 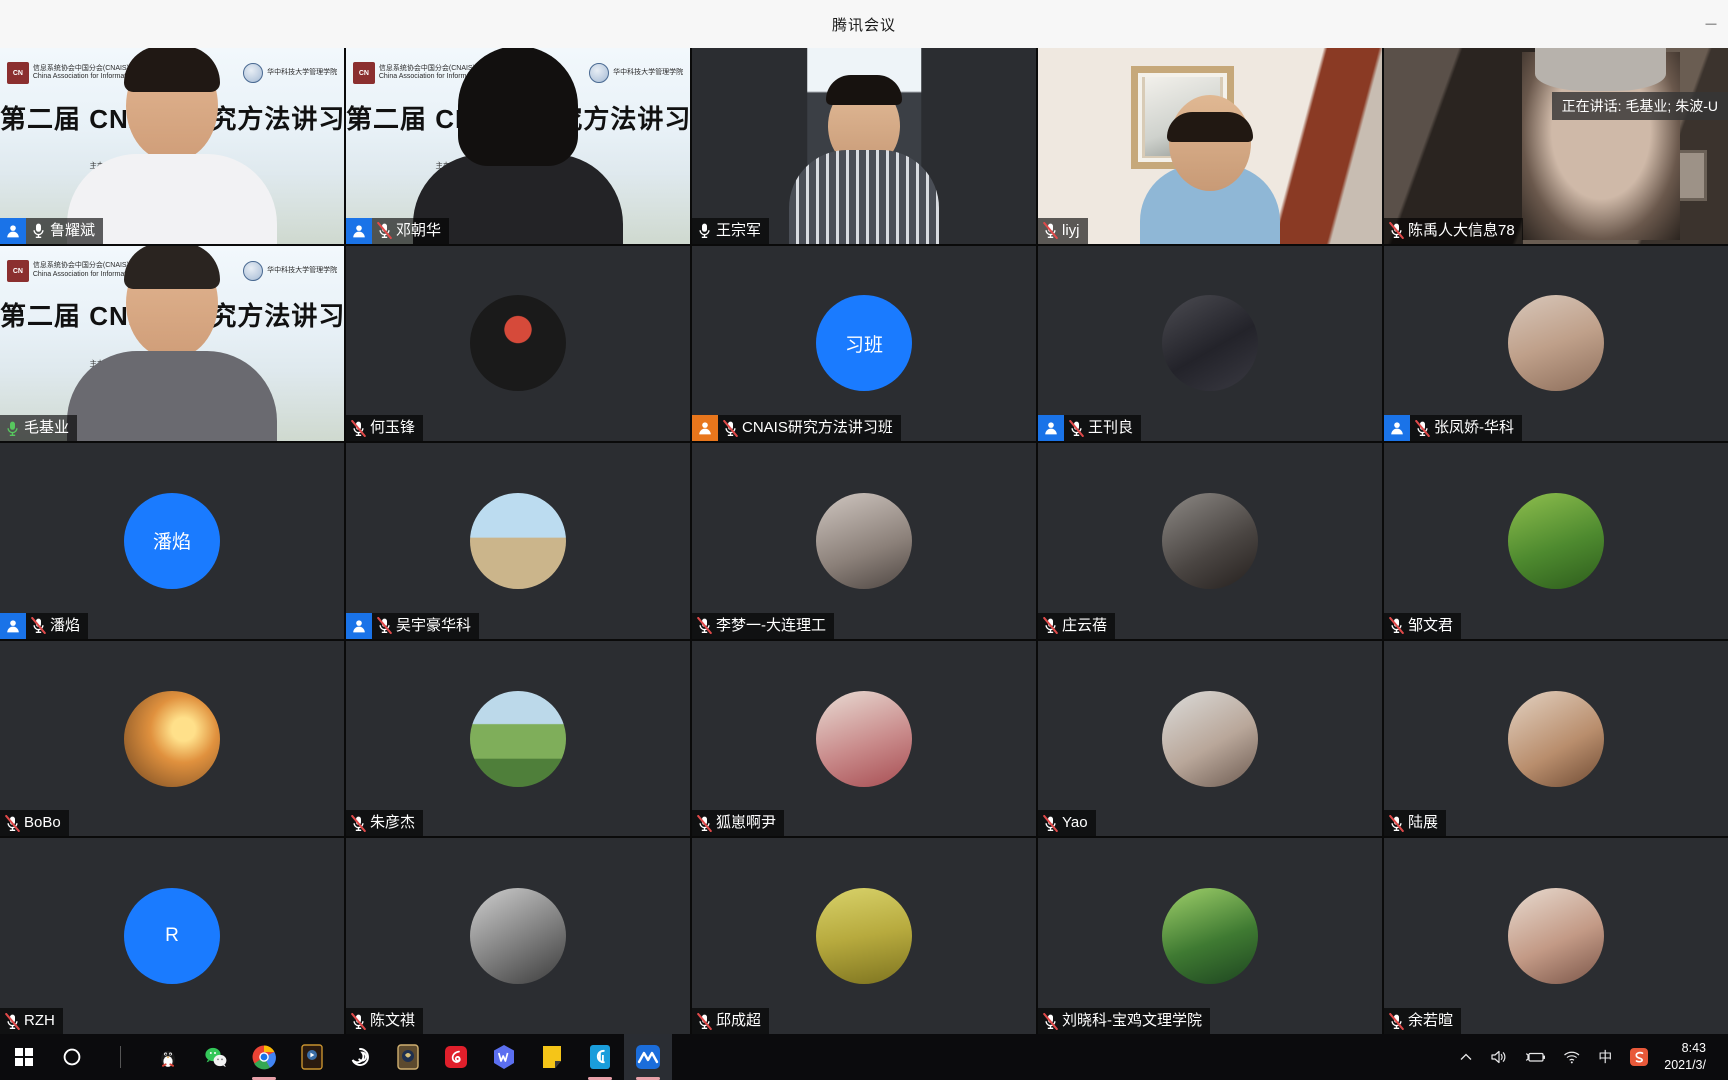 What do you see at coordinates (24, 1057) in the screenshot?
I see `start-button` at bounding box center [24, 1057].